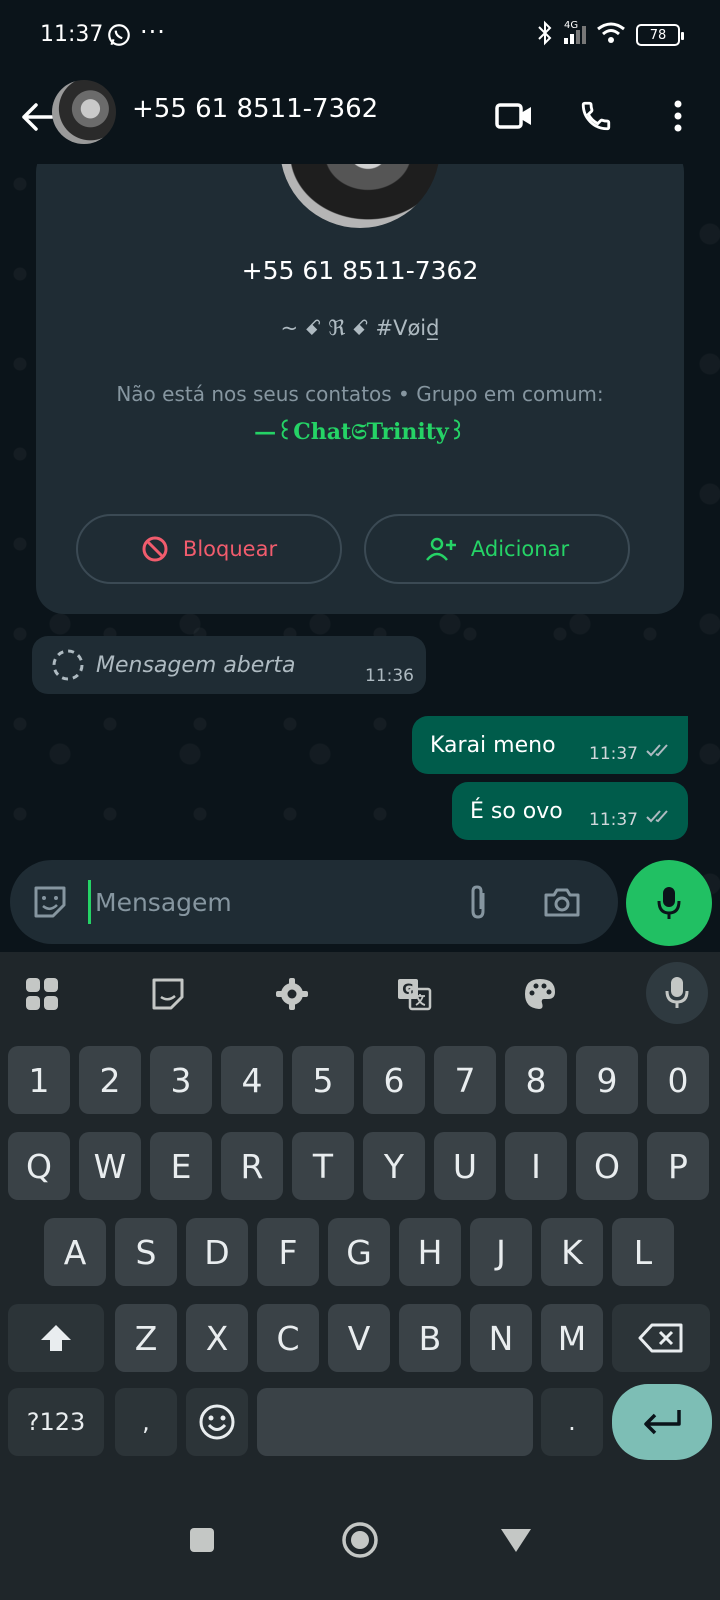  I want to click on message-text: É so ovo, so click(516, 811).